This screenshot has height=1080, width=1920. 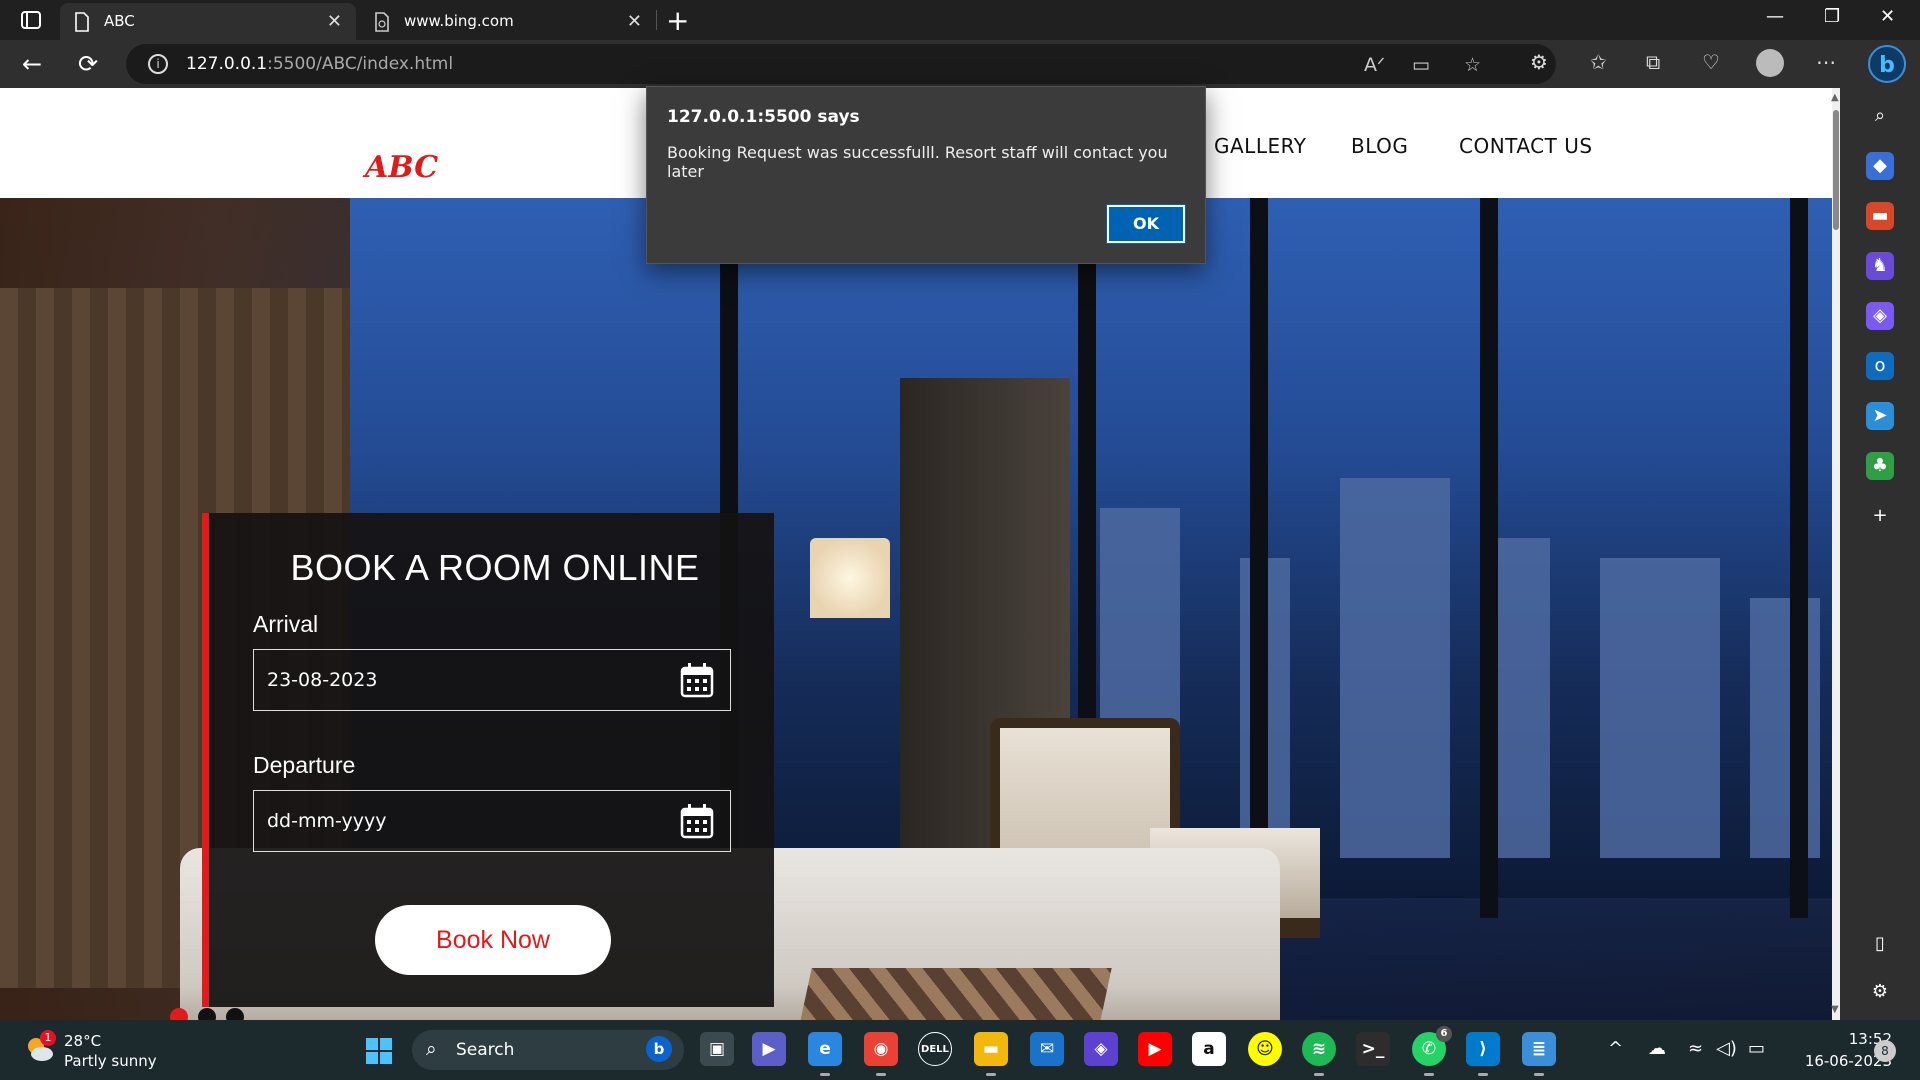 What do you see at coordinates (763, 117) in the screenshot?
I see `dialog-title: 127.0.0.1:5500 says` at bounding box center [763, 117].